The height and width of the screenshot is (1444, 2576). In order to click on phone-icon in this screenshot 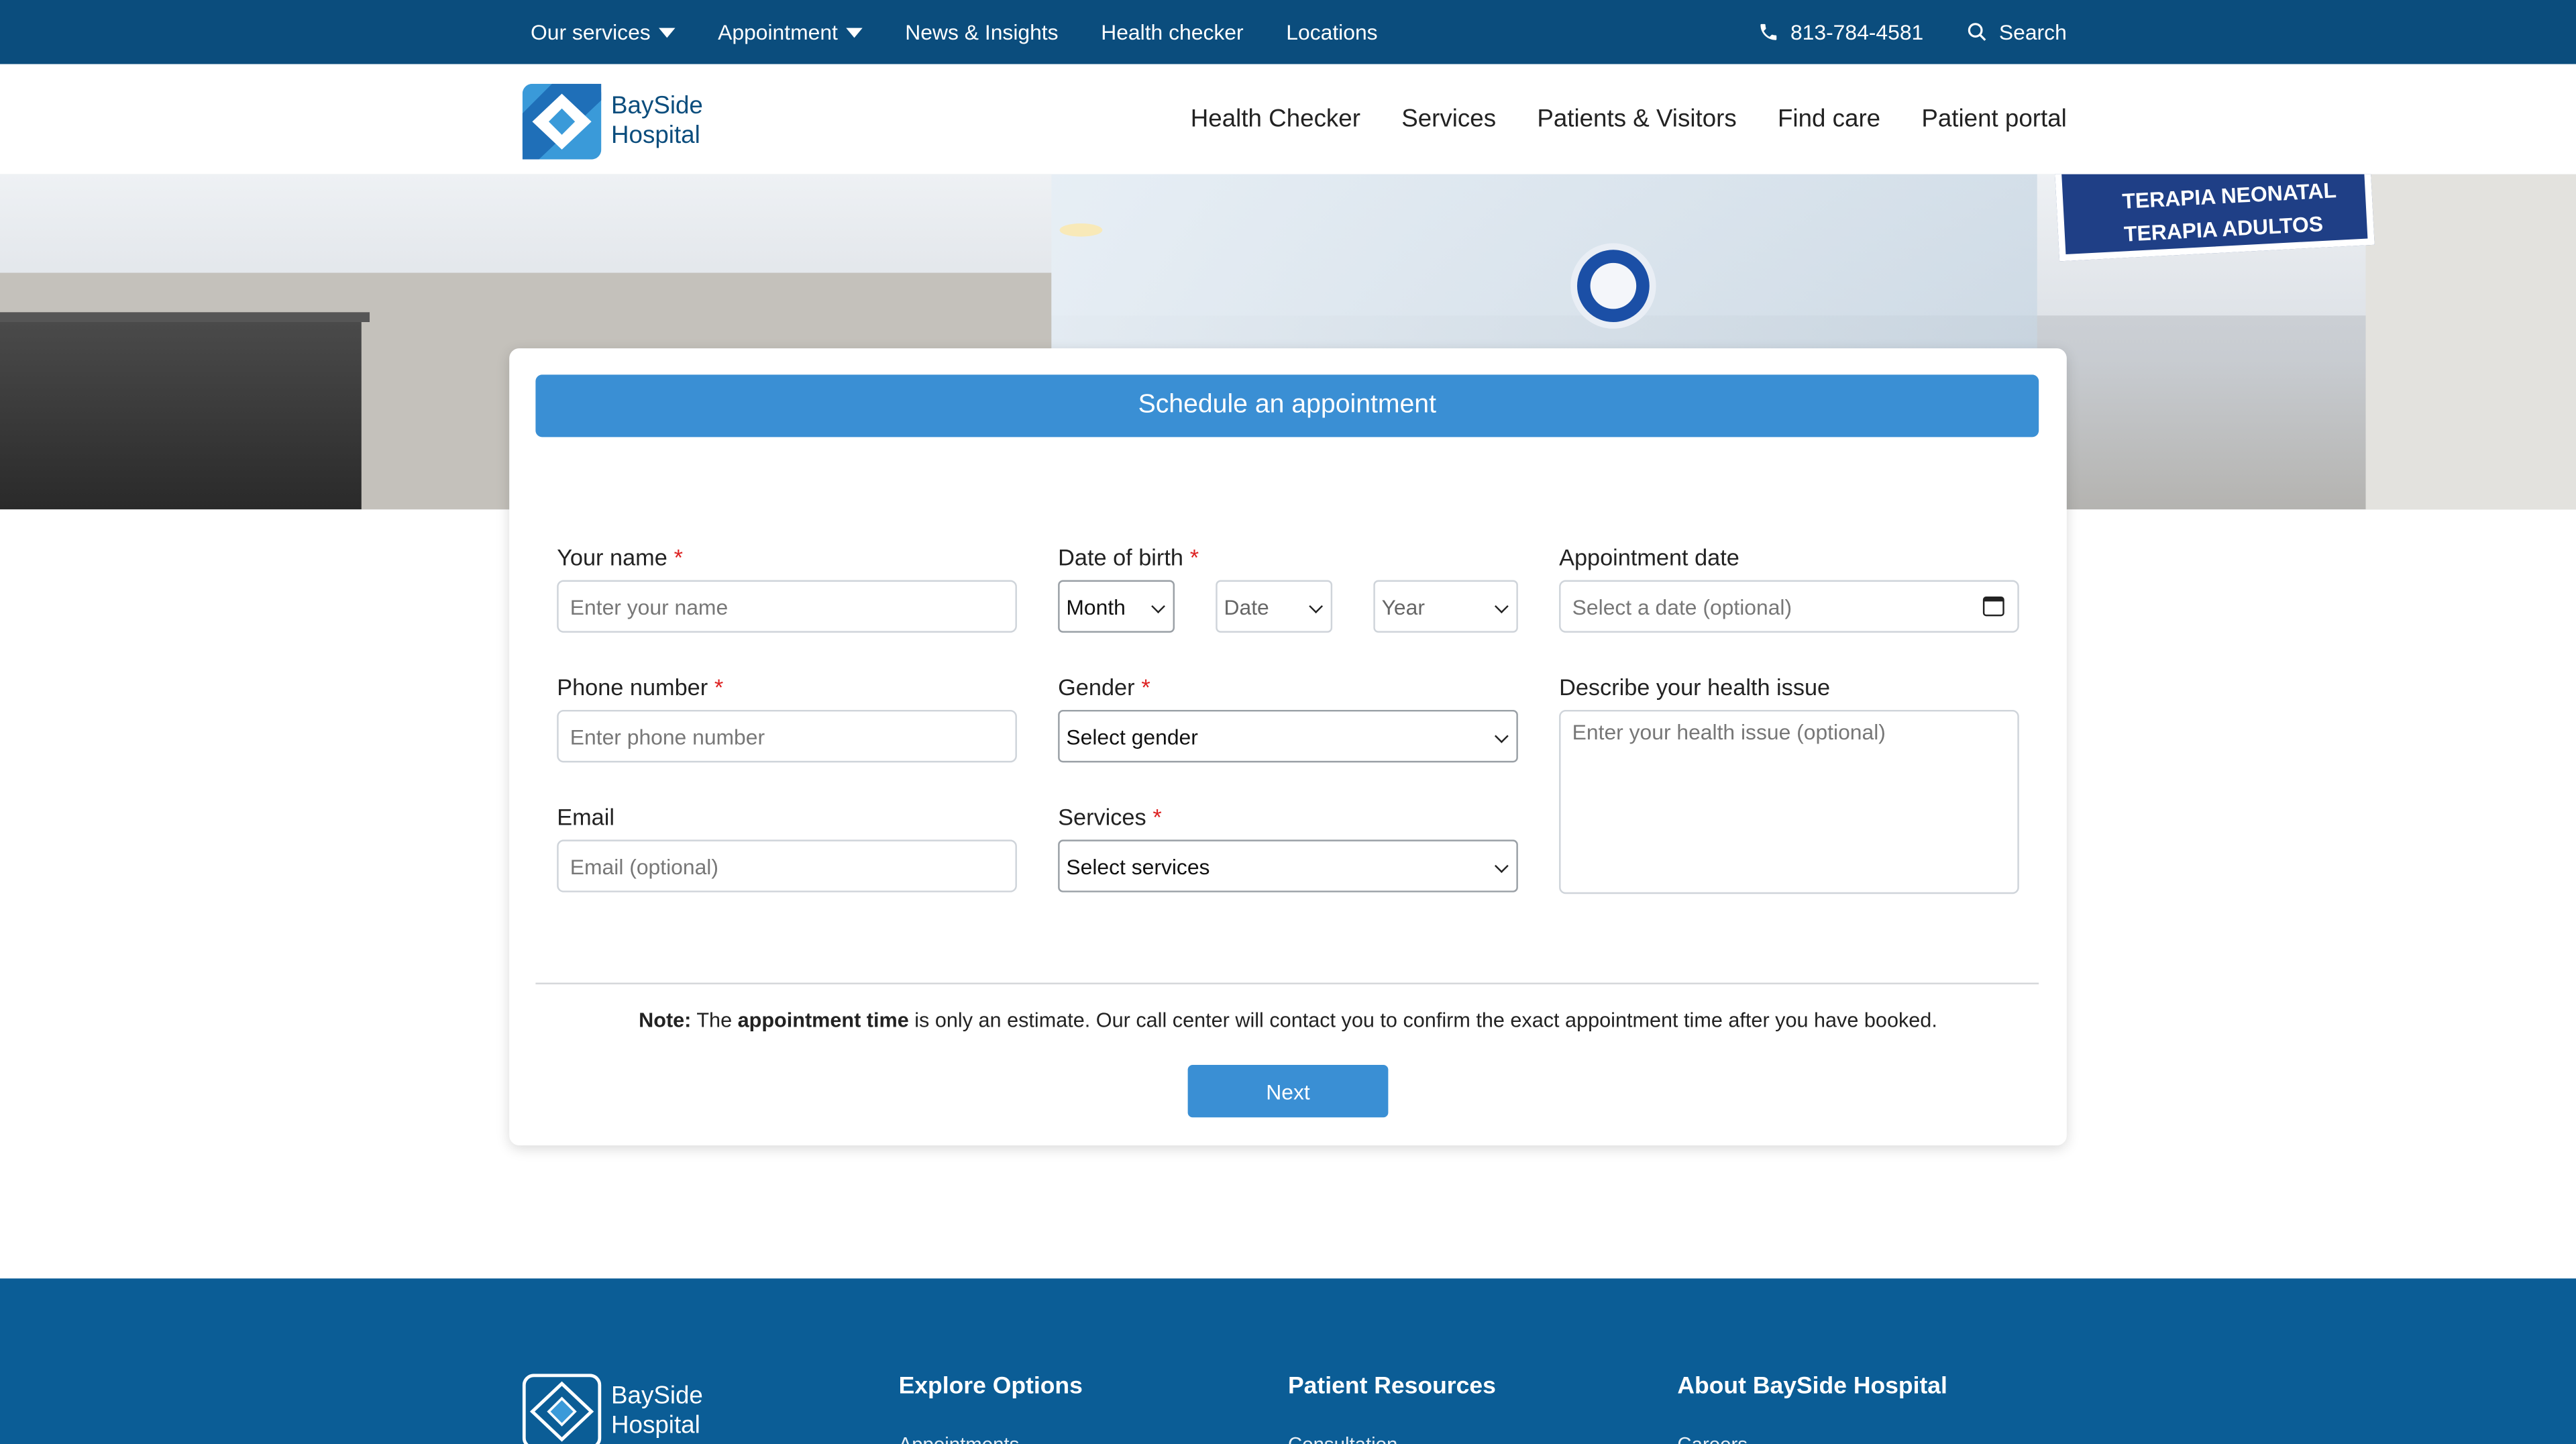, I will do `click(1768, 31)`.